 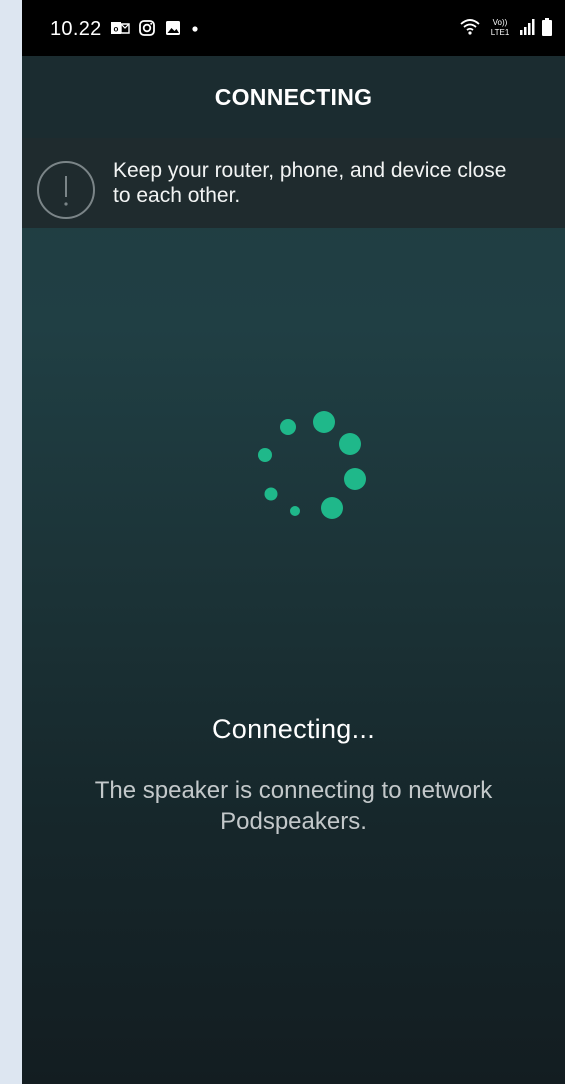 I want to click on wifi-calling-icon, so click(x=470, y=27).